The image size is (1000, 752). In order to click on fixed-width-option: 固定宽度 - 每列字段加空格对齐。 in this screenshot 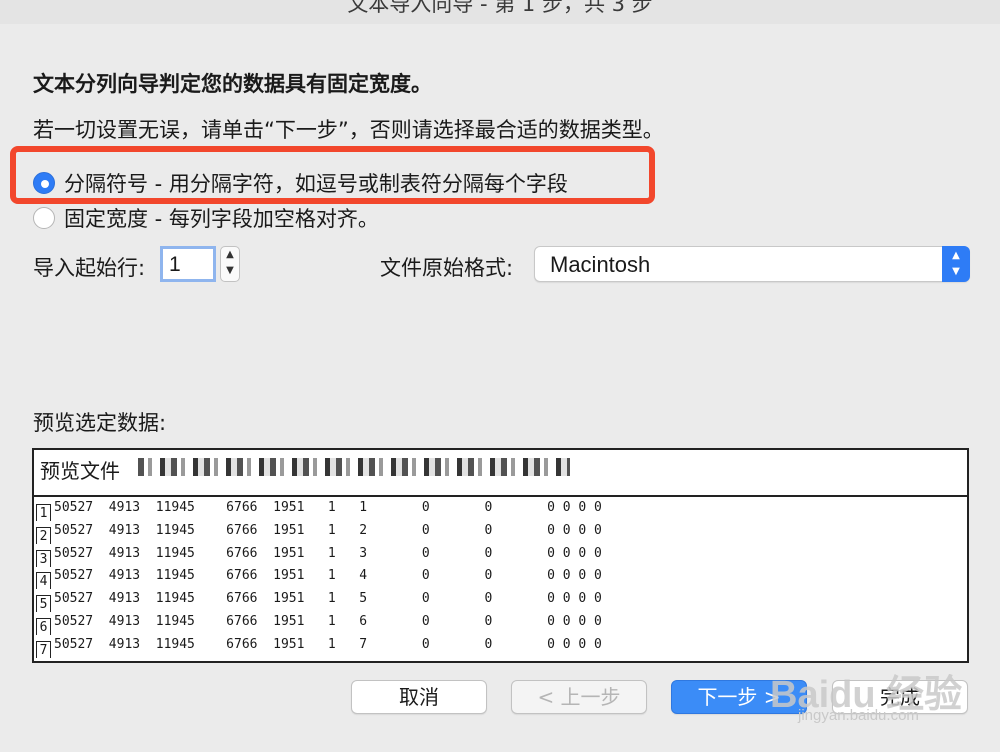, I will do `click(206, 218)`.